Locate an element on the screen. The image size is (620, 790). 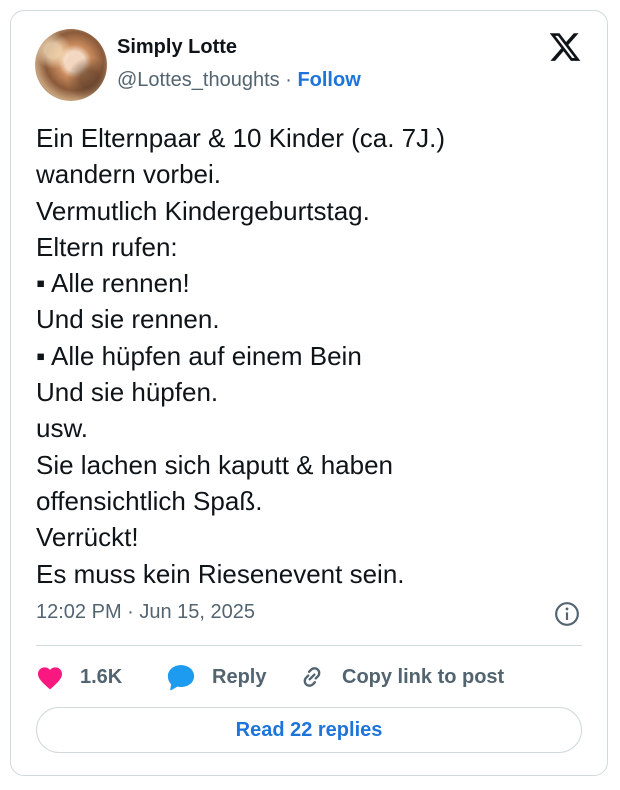
handle-row: @Lottes_thoughts · Follow is located at coordinates (239, 80).